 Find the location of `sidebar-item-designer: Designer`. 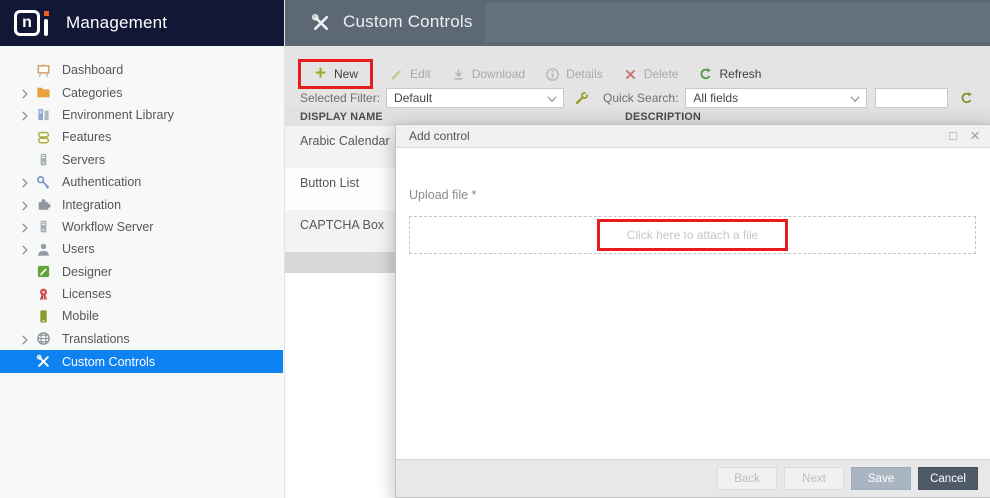

sidebar-item-designer: Designer is located at coordinates (141, 272).